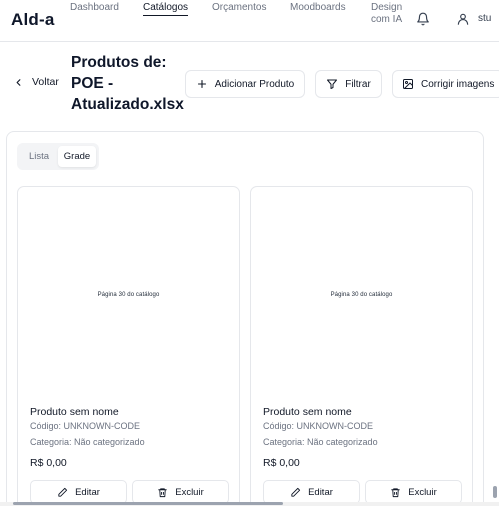 This screenshot has height=506, width=499. What do you see at coordinates (458, 84) in the screenshot?
I see `fix-images-label: Corrigir imagens` at bounding box center [458, 84].